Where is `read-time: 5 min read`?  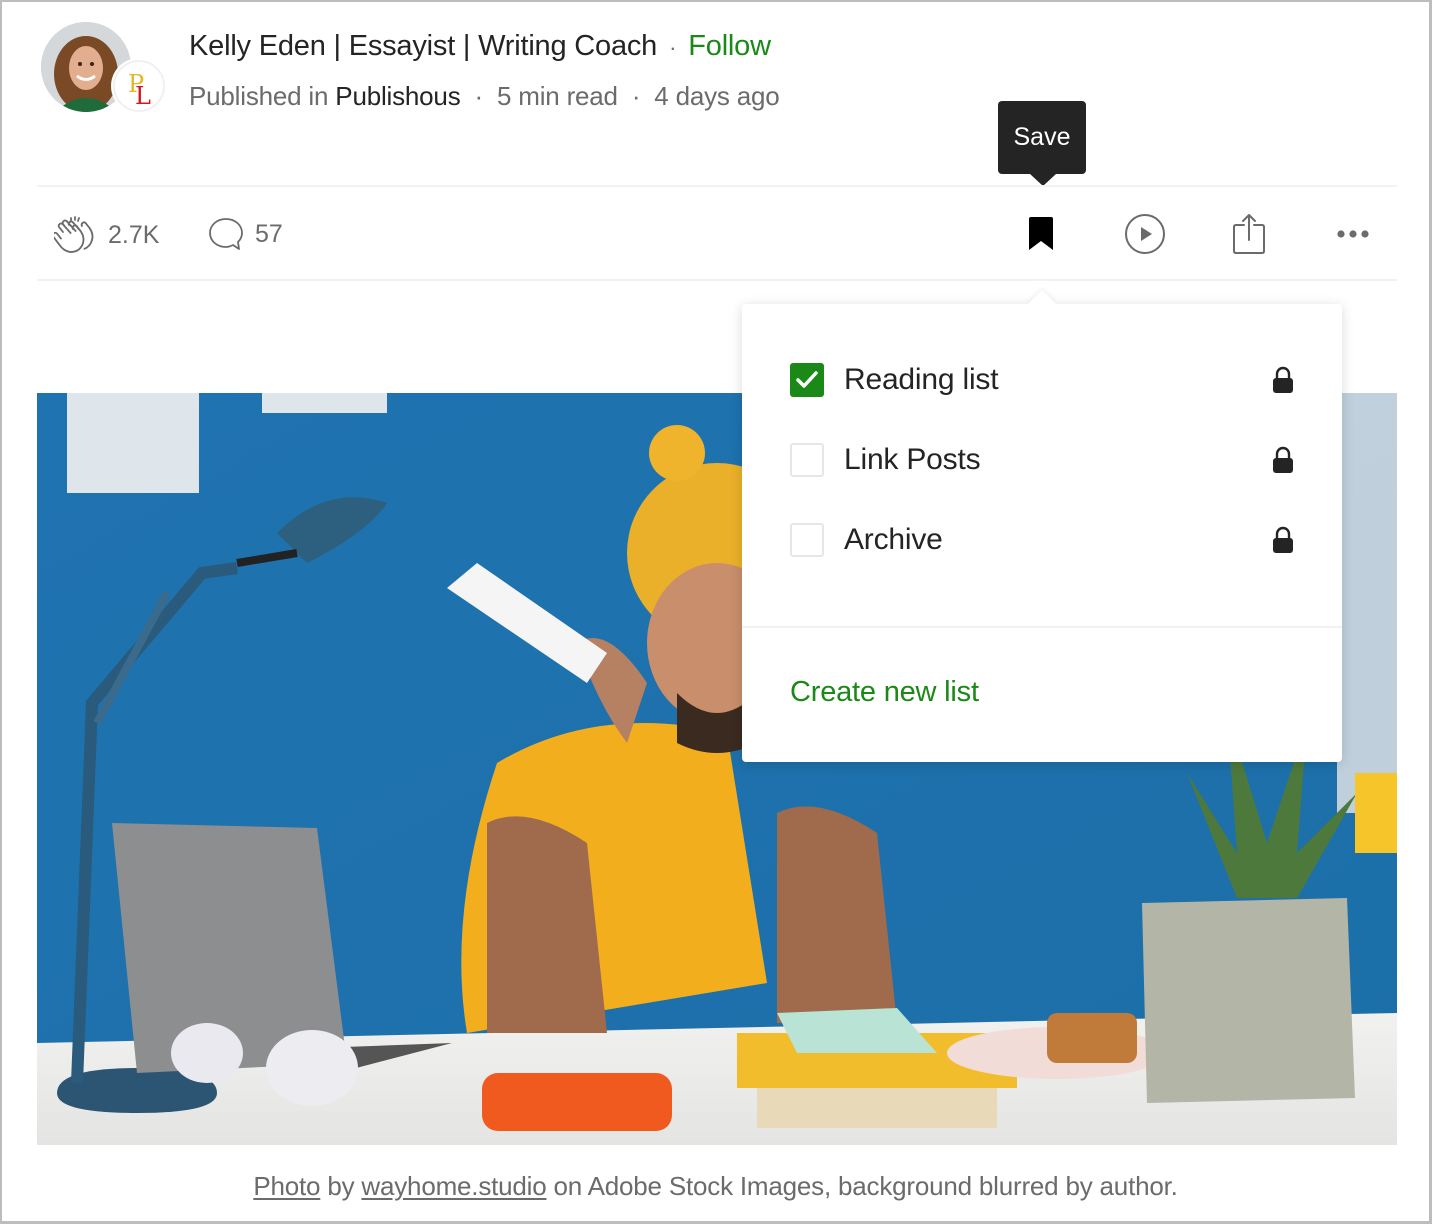
read-time: 5 min read is located at coordinates (557, 96).